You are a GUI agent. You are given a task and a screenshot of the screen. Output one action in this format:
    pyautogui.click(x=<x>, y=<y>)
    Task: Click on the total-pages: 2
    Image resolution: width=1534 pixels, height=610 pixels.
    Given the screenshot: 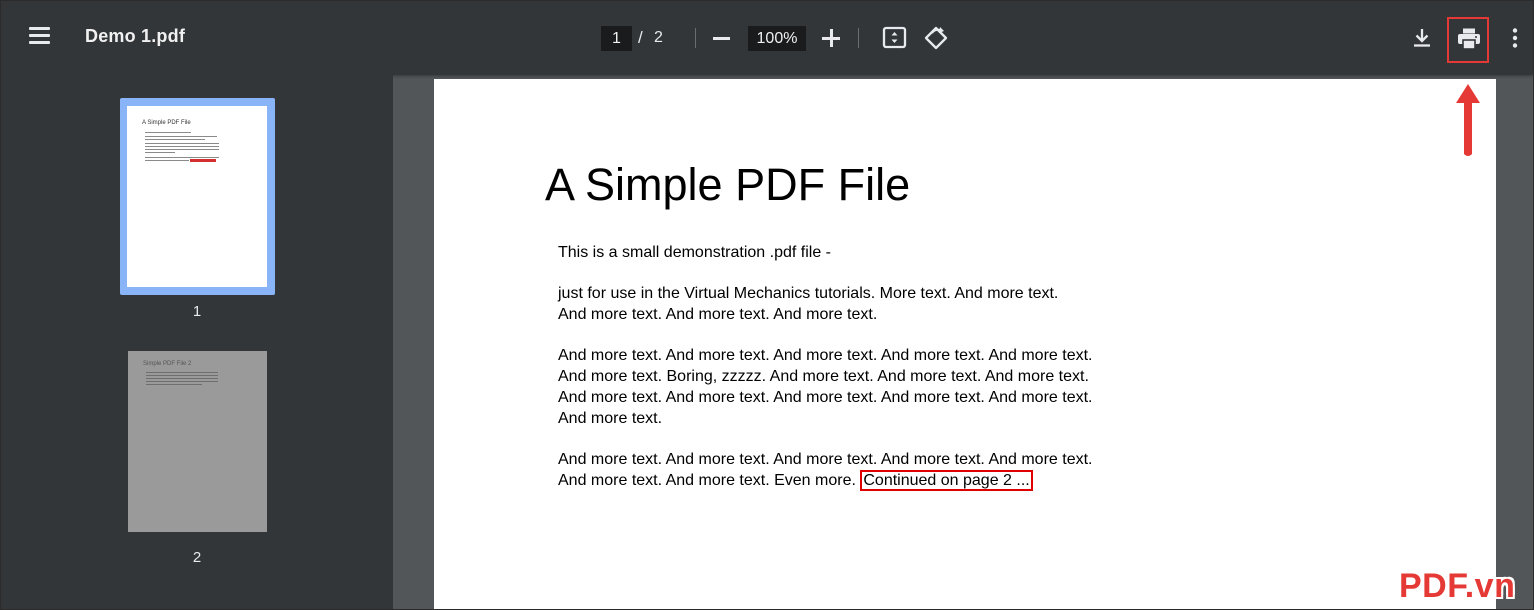 What is the action you would take?
    pyautogui.click(x=658, y=37)
    